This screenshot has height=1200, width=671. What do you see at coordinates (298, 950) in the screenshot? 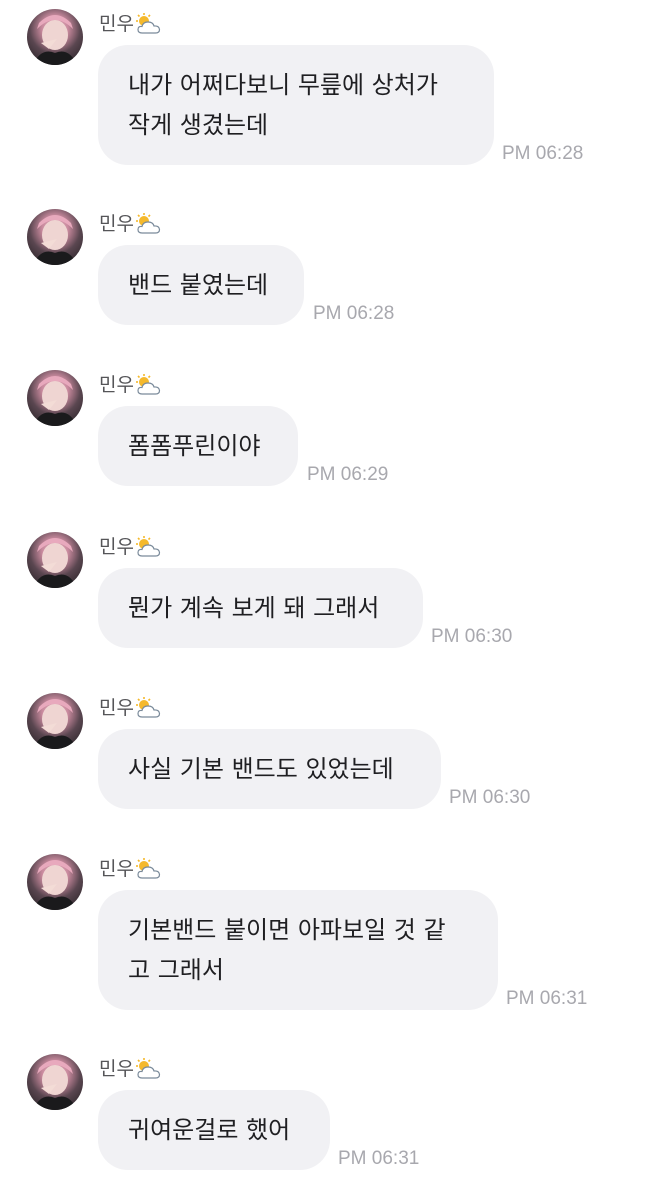
I see `message-bubble: 기본밴드 붙이면 아파보일 것 같 고 그래서` at bounding box center [298, 950].